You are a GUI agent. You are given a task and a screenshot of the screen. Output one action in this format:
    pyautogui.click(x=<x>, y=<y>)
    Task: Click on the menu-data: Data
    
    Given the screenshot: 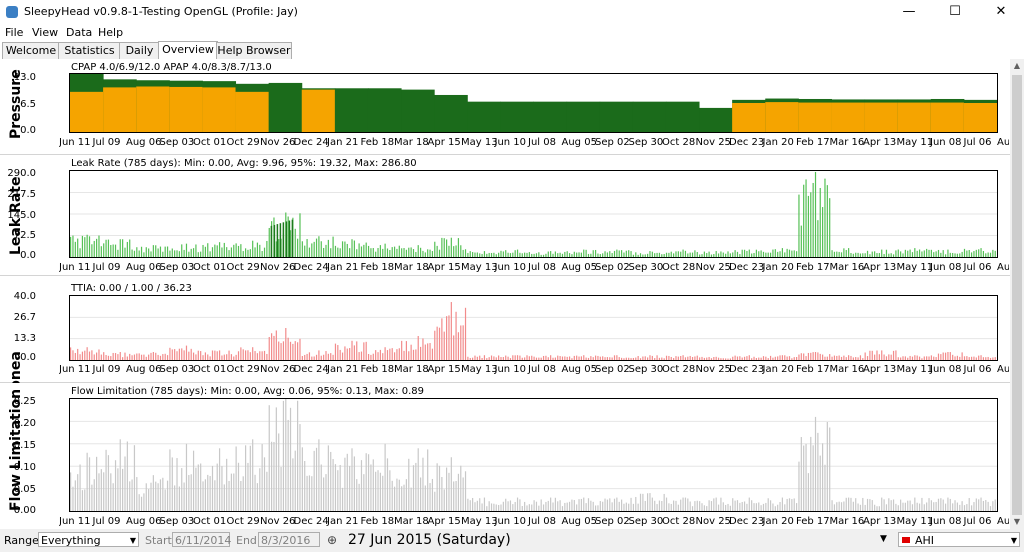 What is the action you would take?
    pyautogui.click(x=79, y=32)
    